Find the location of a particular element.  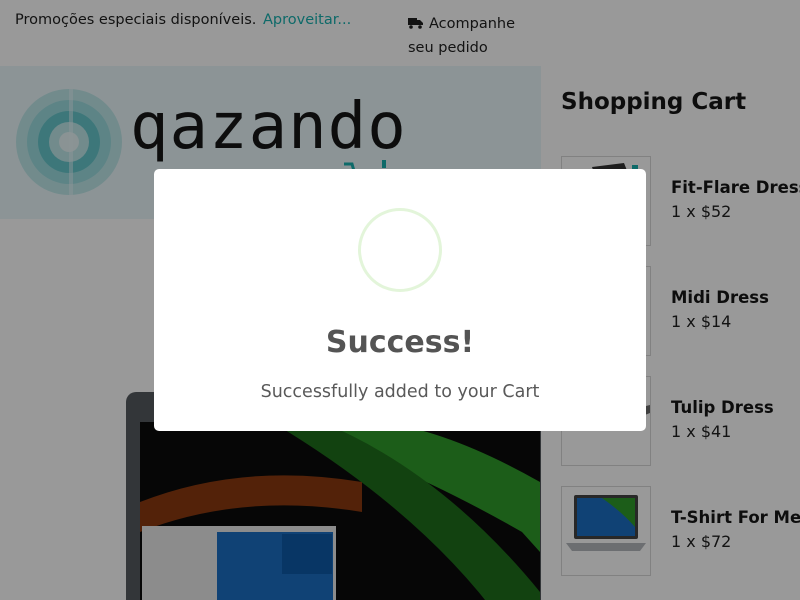

success-icon is located at coordinates (400, 250).